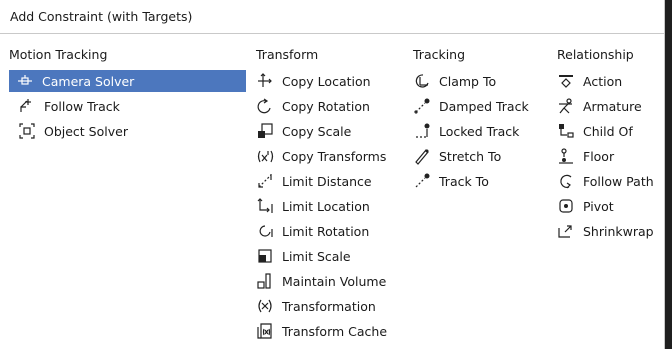 Image resolution: width=672 pixels, height=349 pixels. I want to click on copy-transforms-icon, so click(265, 156).